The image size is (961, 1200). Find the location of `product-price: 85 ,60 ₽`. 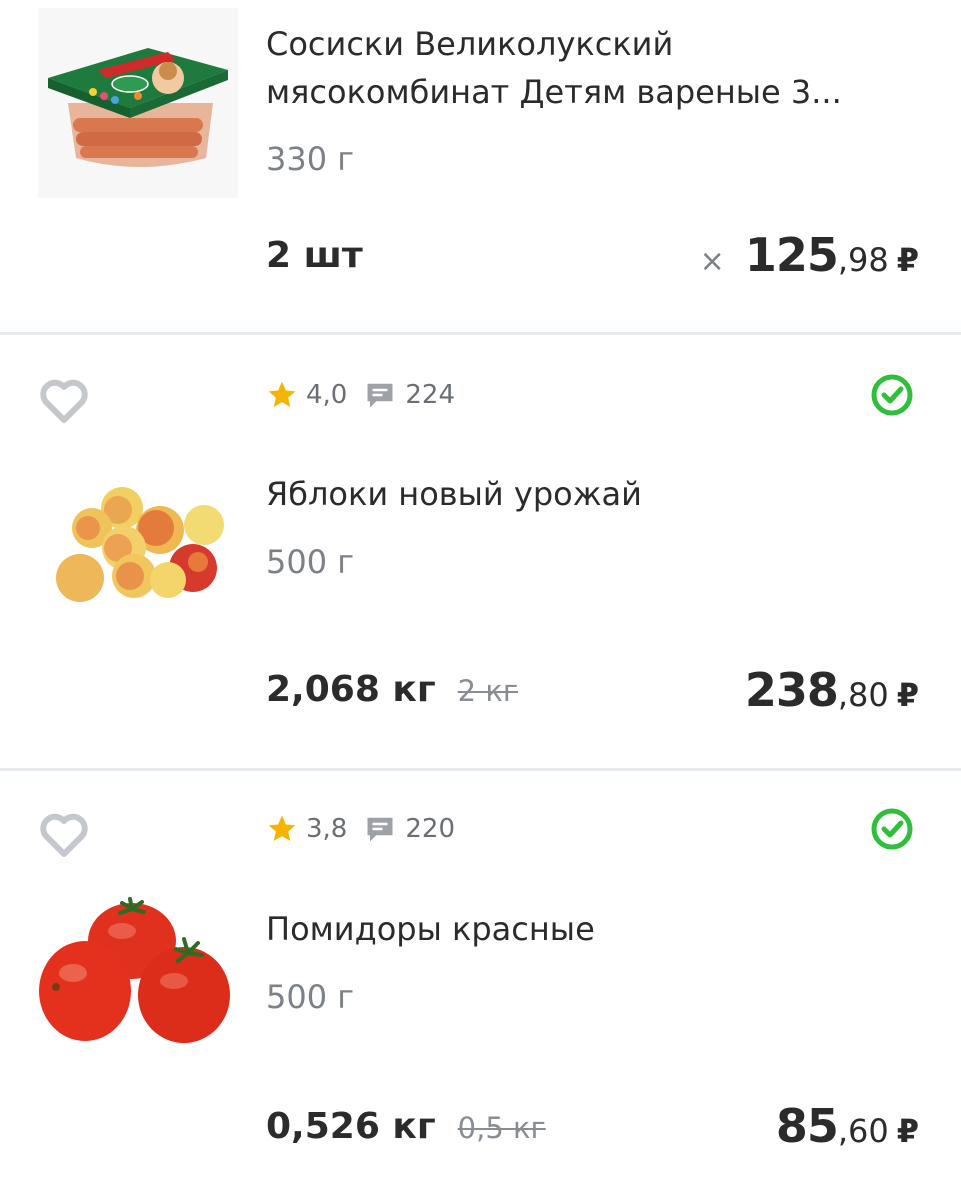

product-price: 85 ,60 ₽ is located at coordinates (847, 1126).